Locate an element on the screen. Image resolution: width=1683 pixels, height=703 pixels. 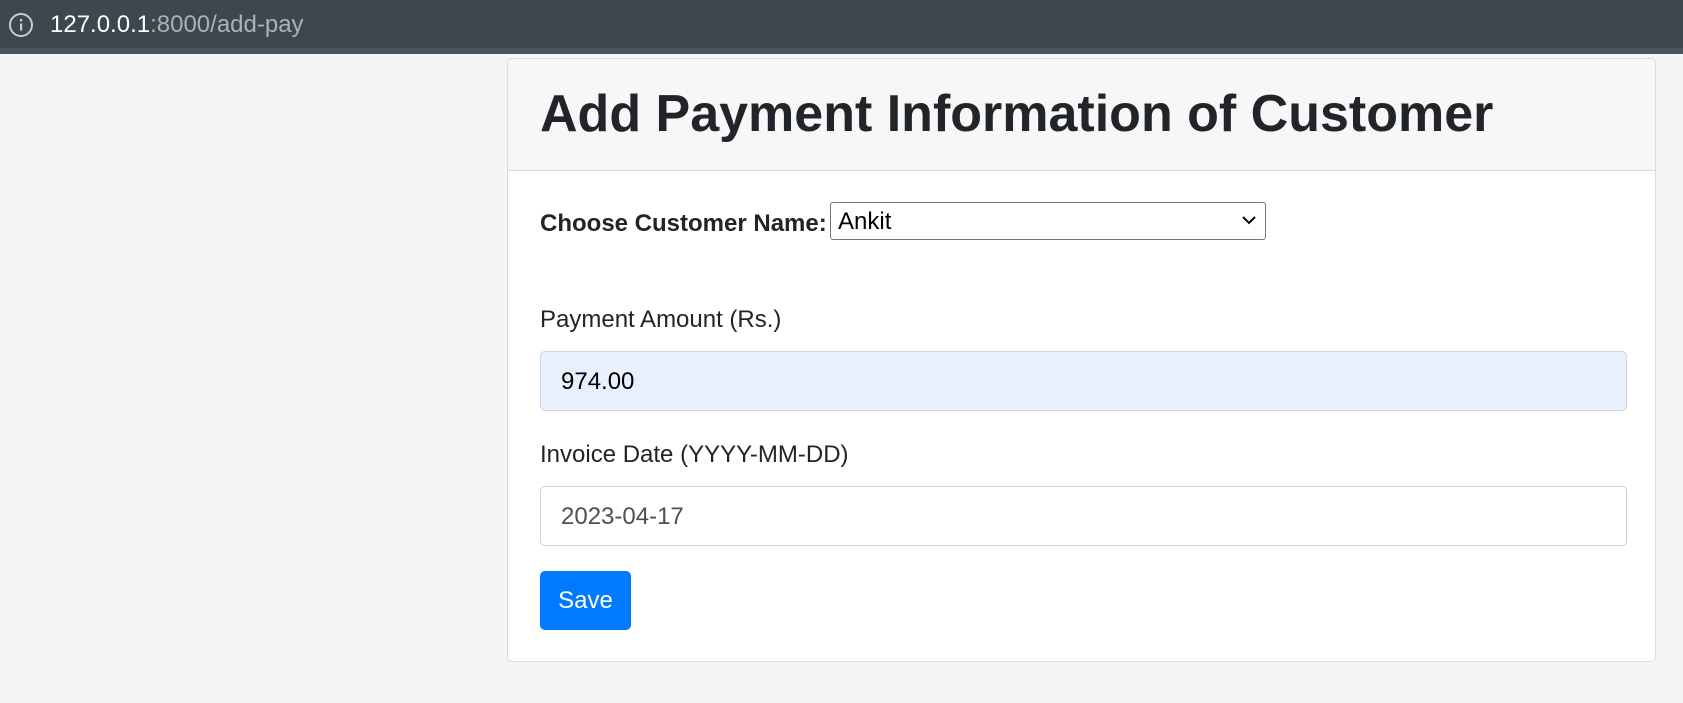
card-header: Add Payment Information of Customer is located at coordinates (1081, 115).